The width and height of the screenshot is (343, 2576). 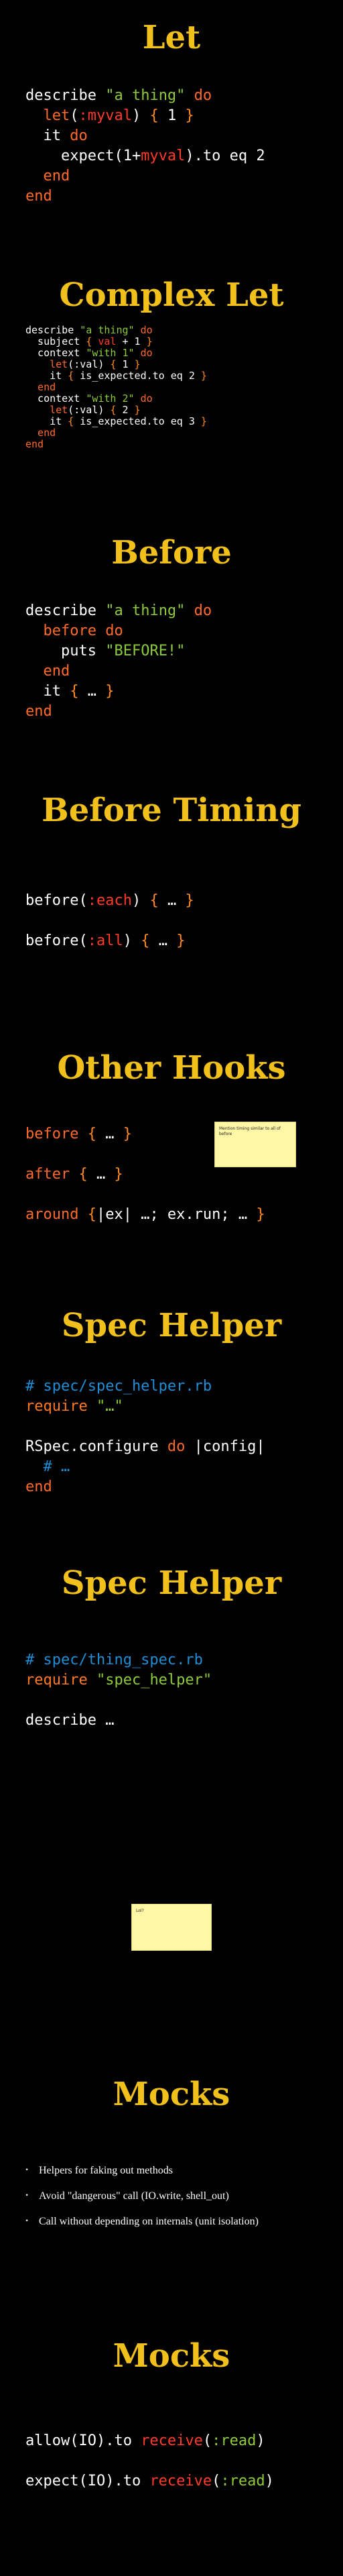 I want to click on code-token: after, so click(x=52, y=1174).